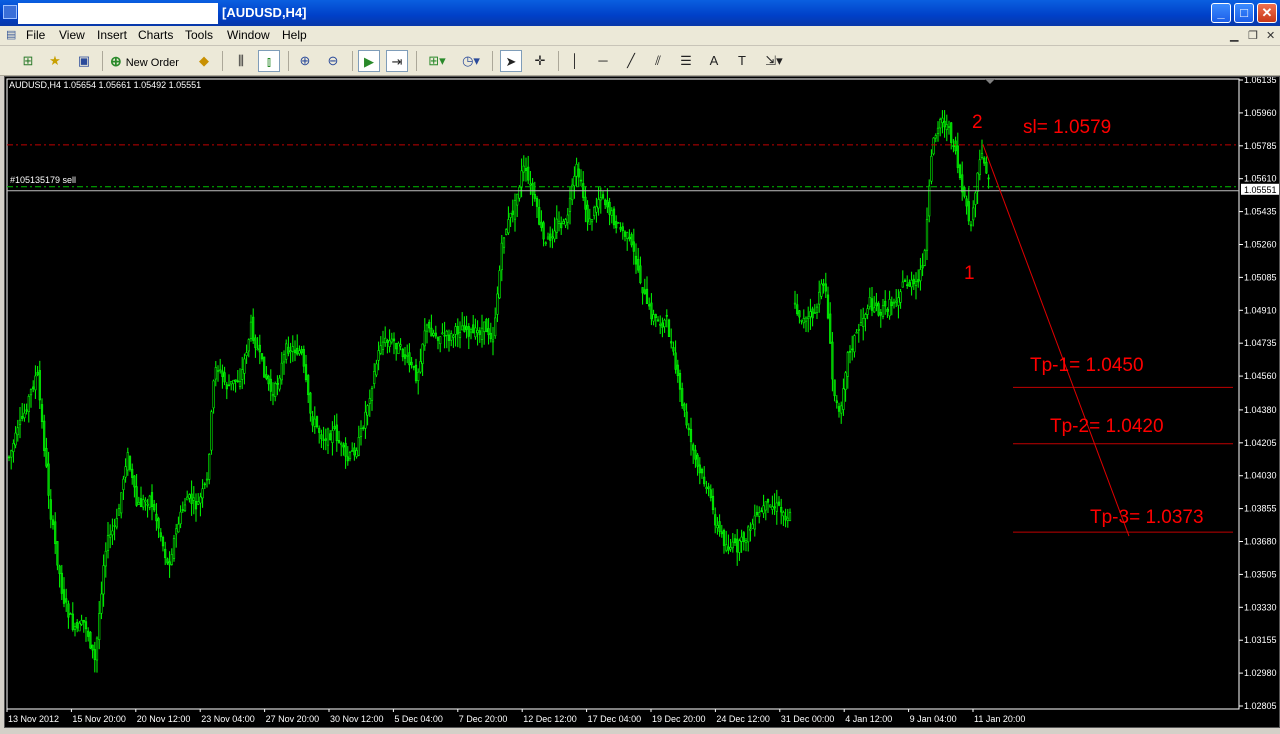  What do you see at coordinates (112, 35) in the screenshot?
I see `menu-insert: Insert` at bounding box center [112, 35].